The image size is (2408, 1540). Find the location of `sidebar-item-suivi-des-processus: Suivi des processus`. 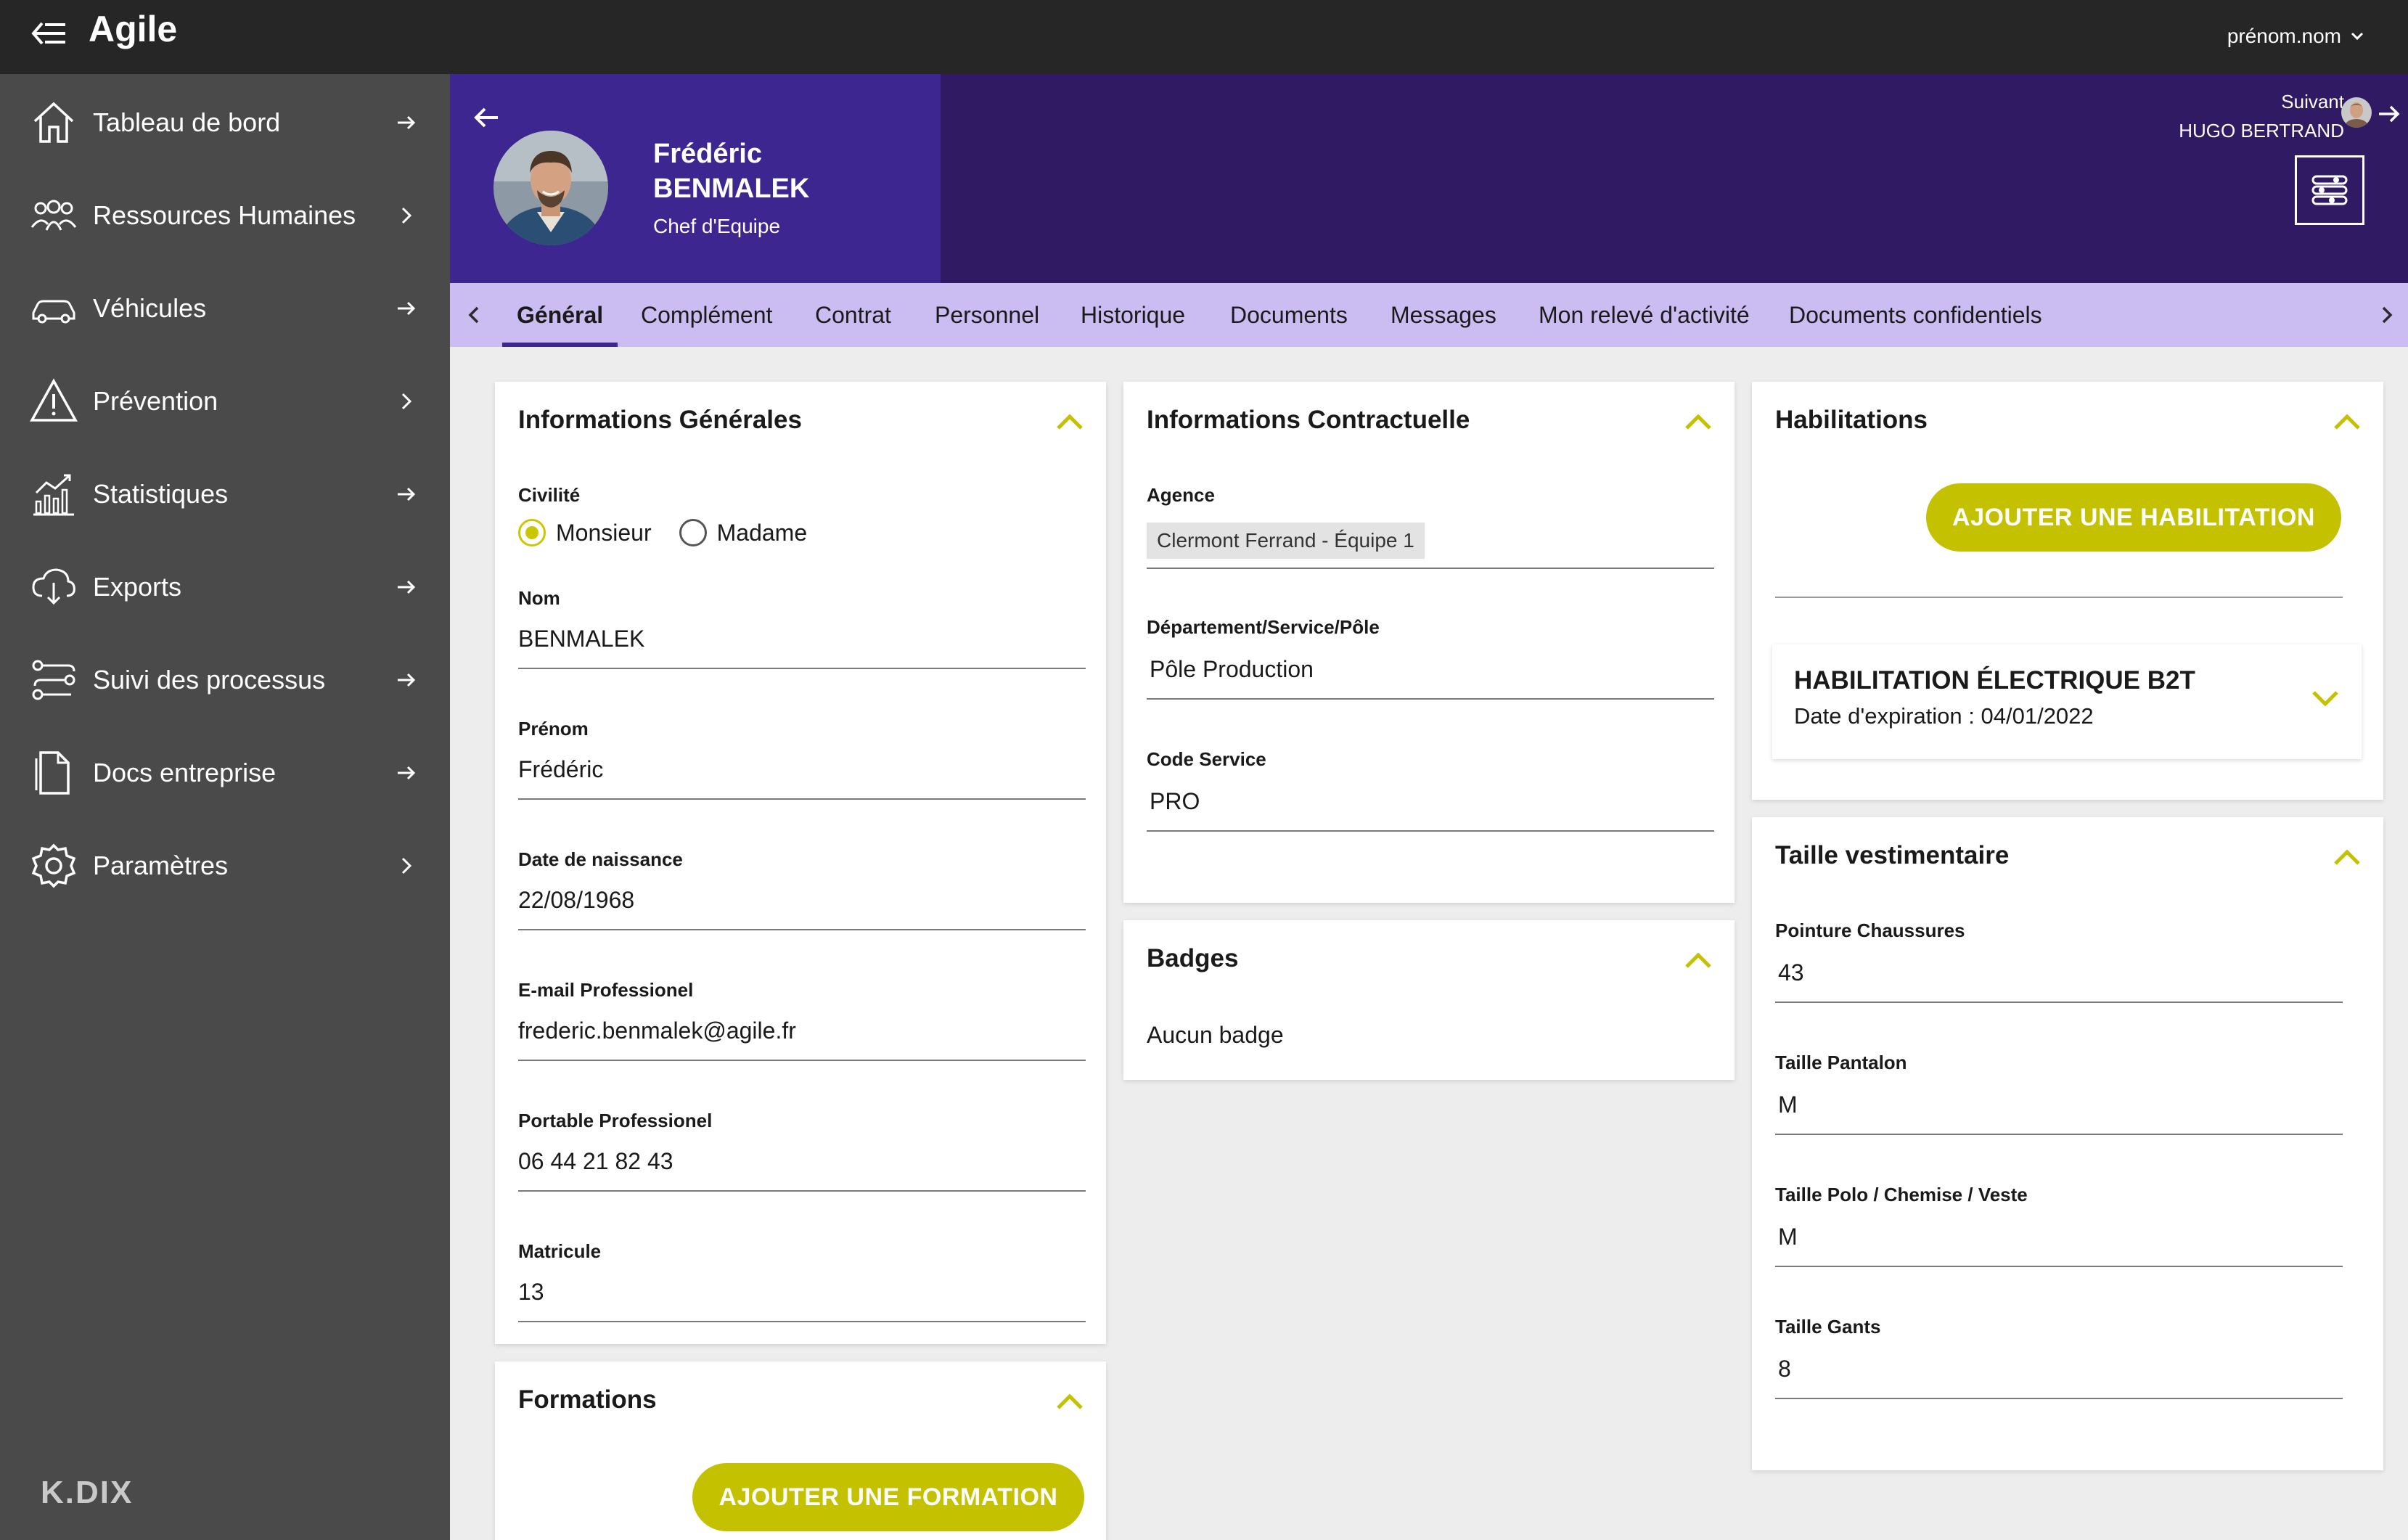

sidebar-item-suivi-des-processus: Suivi des processus is located at coordinates (225, 680).